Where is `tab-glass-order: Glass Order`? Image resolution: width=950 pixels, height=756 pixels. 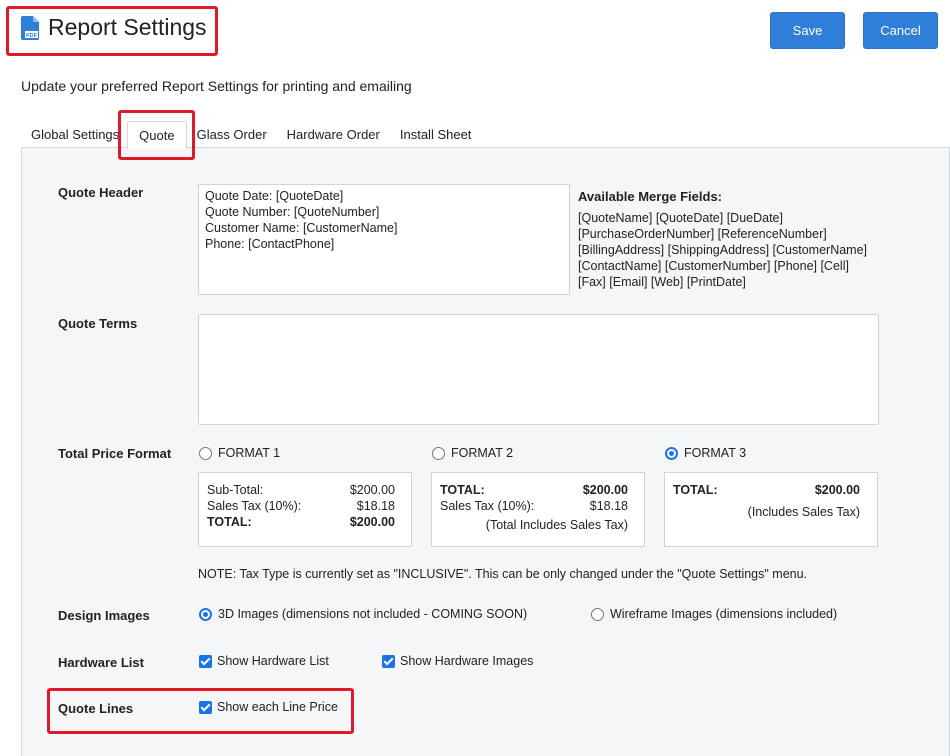
tab-glass-order: Glass Order is located at coordinates (232, 134).